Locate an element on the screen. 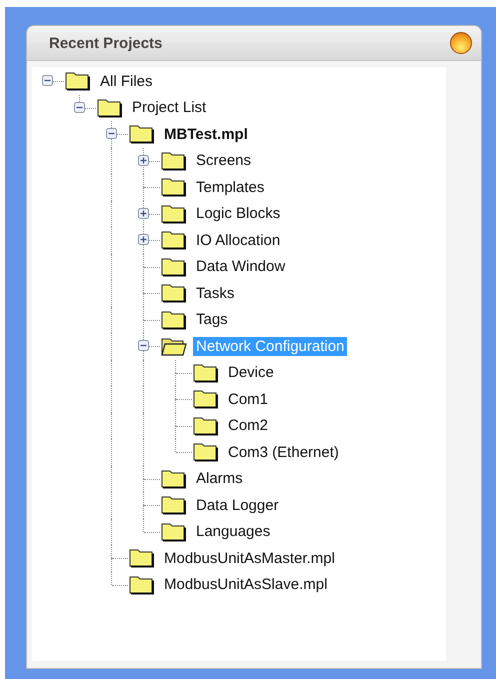 This screenshot has height=679, width=496. panel-title: Recent Projects is located at coordinates (105, 43).